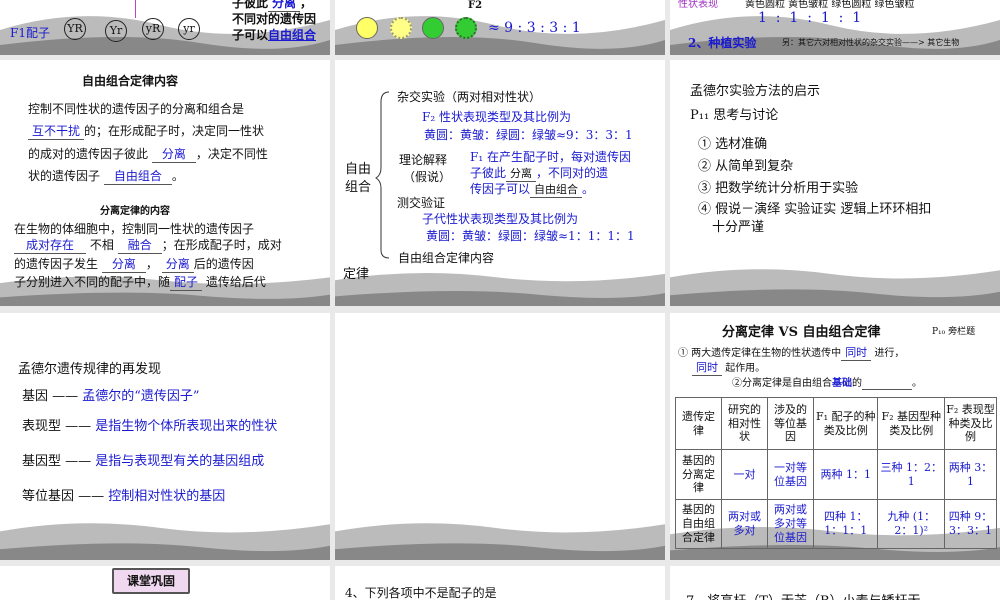 The image size is (1000, 600). What do you see at coordinates (698, 423) in the screenshot?
I see `table-header: 遗传定律` at bounding box center [698, 423].